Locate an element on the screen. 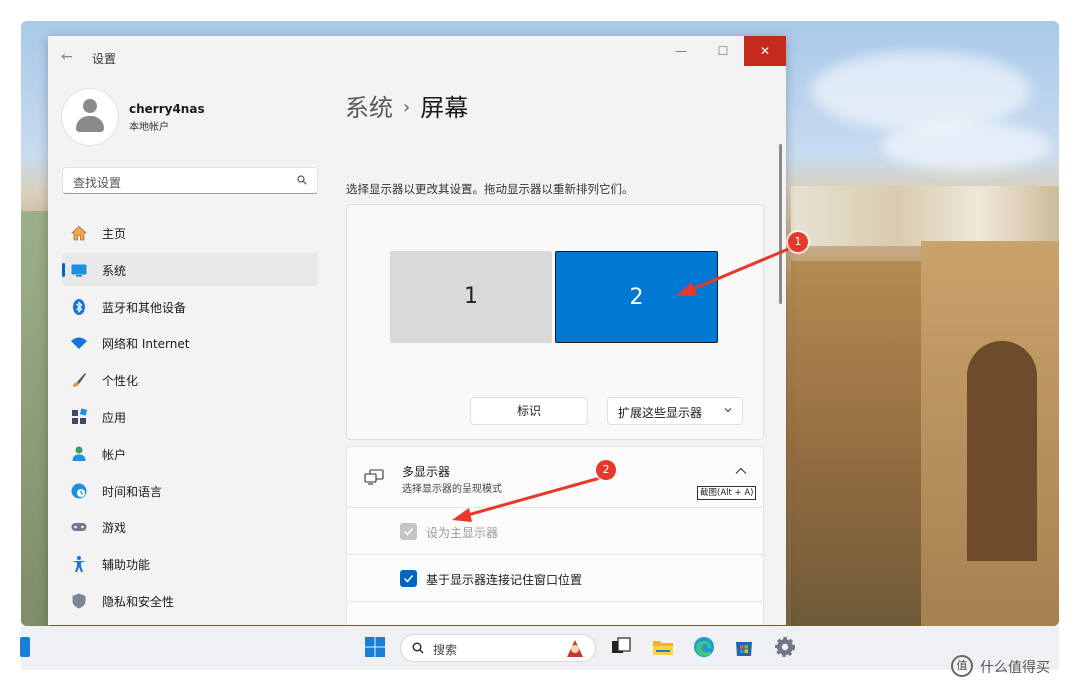 Image resolution: width=1080 pixels, height=689 pixels. extend-displays-label: 扩展这些显示器 is located at coordinates (660, 413).